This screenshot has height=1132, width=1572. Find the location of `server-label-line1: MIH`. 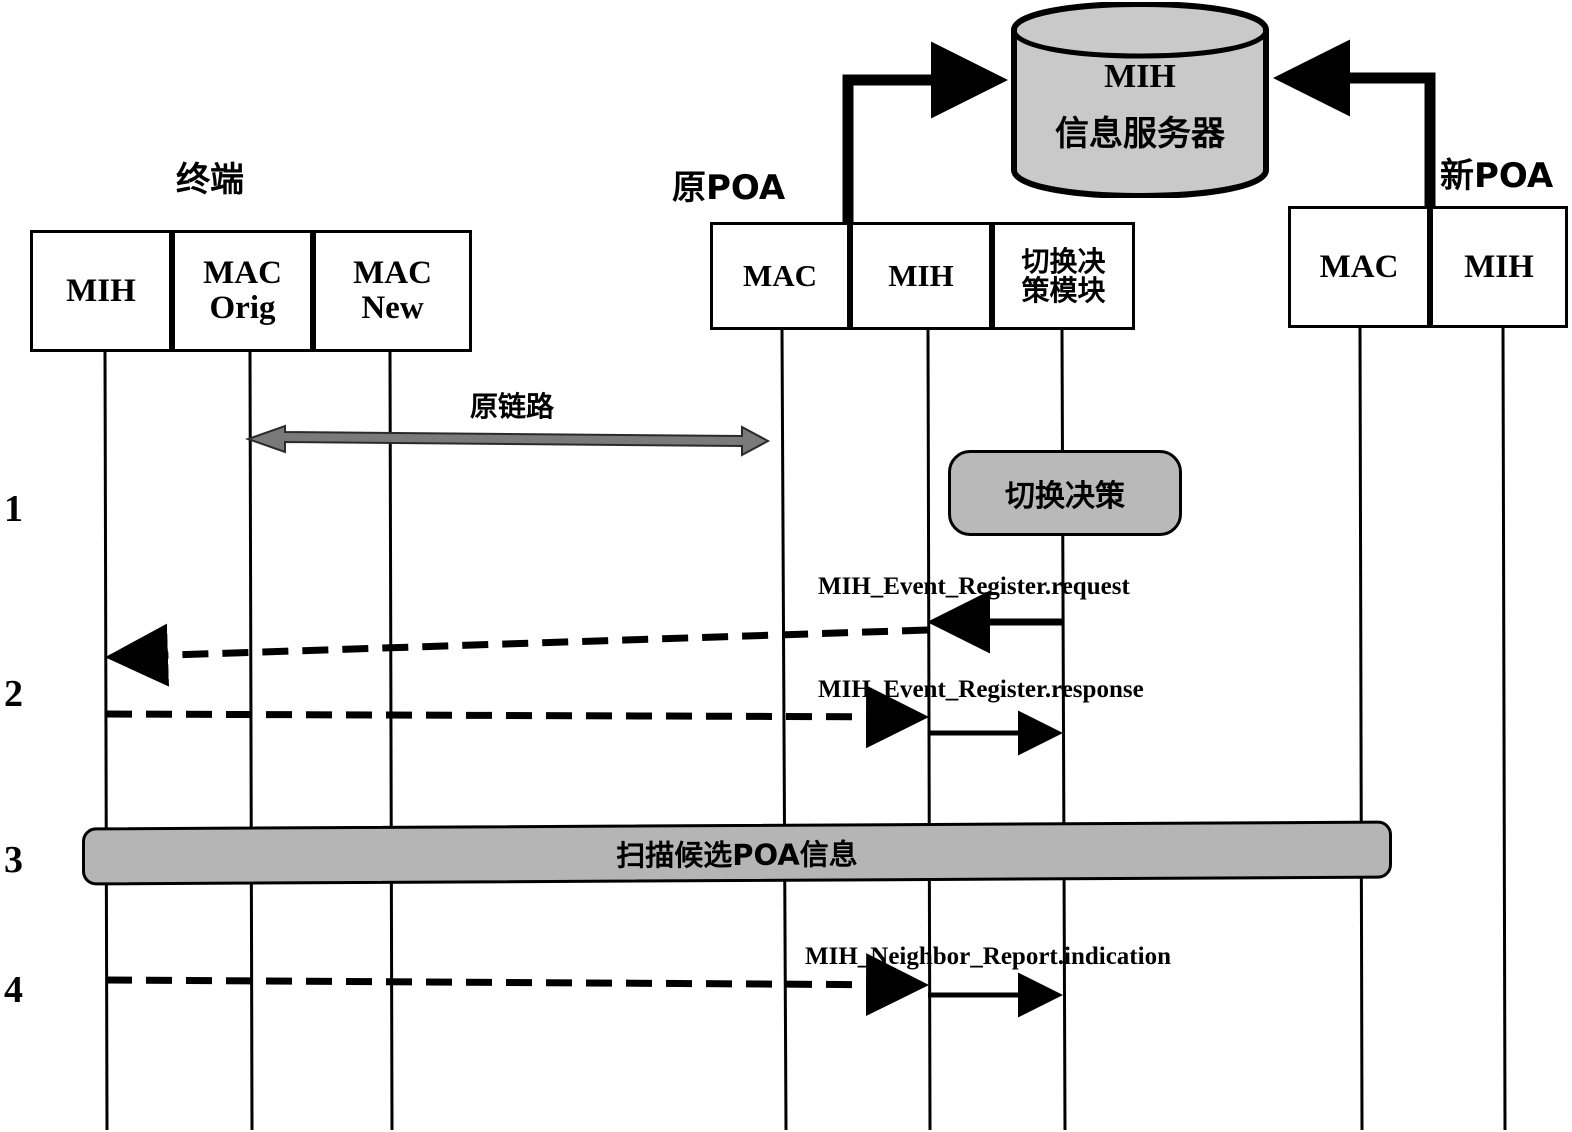

server-label-line1: MIH is located at coordinates (1140, 76).